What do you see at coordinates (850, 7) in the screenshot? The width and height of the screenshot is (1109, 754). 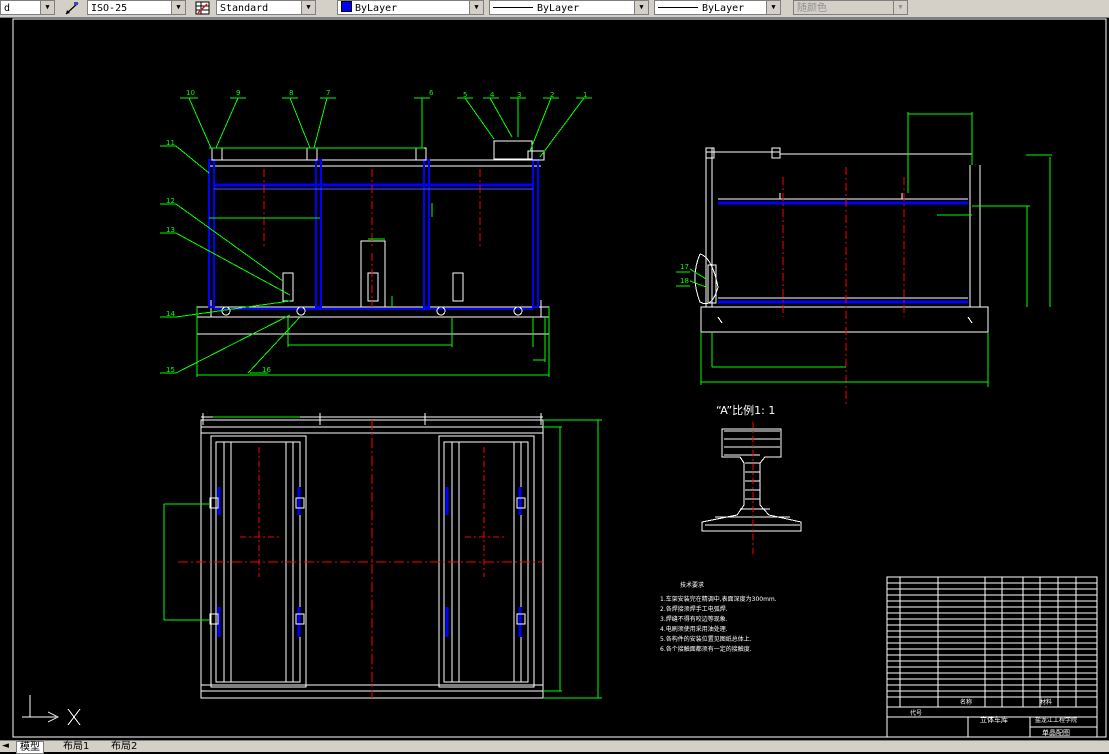 I see `plot-style-combo: 随颜色 ▼` at bounding box center [850, 7].